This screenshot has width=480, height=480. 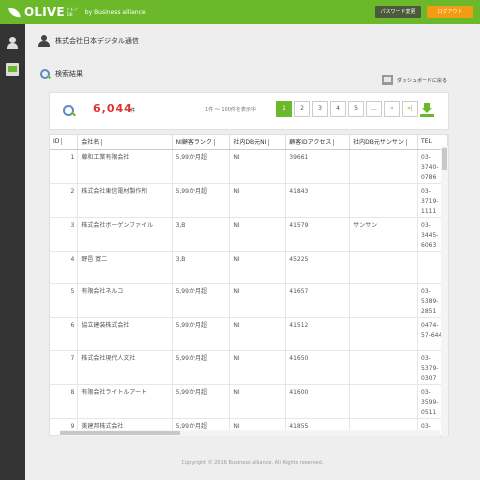 I want to click on results-summary-panel: 6,044 件 1件 〜 100件を表示中 1 2 3 4 5 ... » »|, so click(x=249, y=111).